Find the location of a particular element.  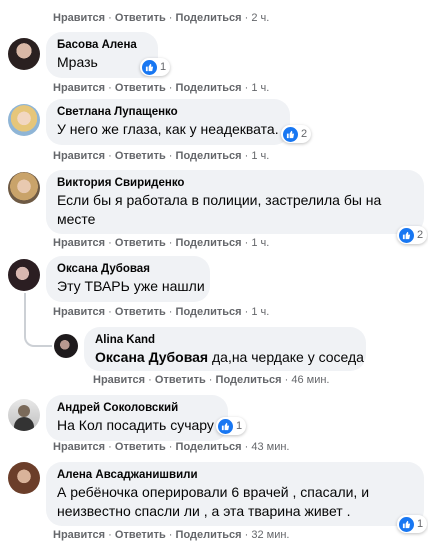

mentioned-user: Оксана Дубовая is located at coordinates (151, 357).